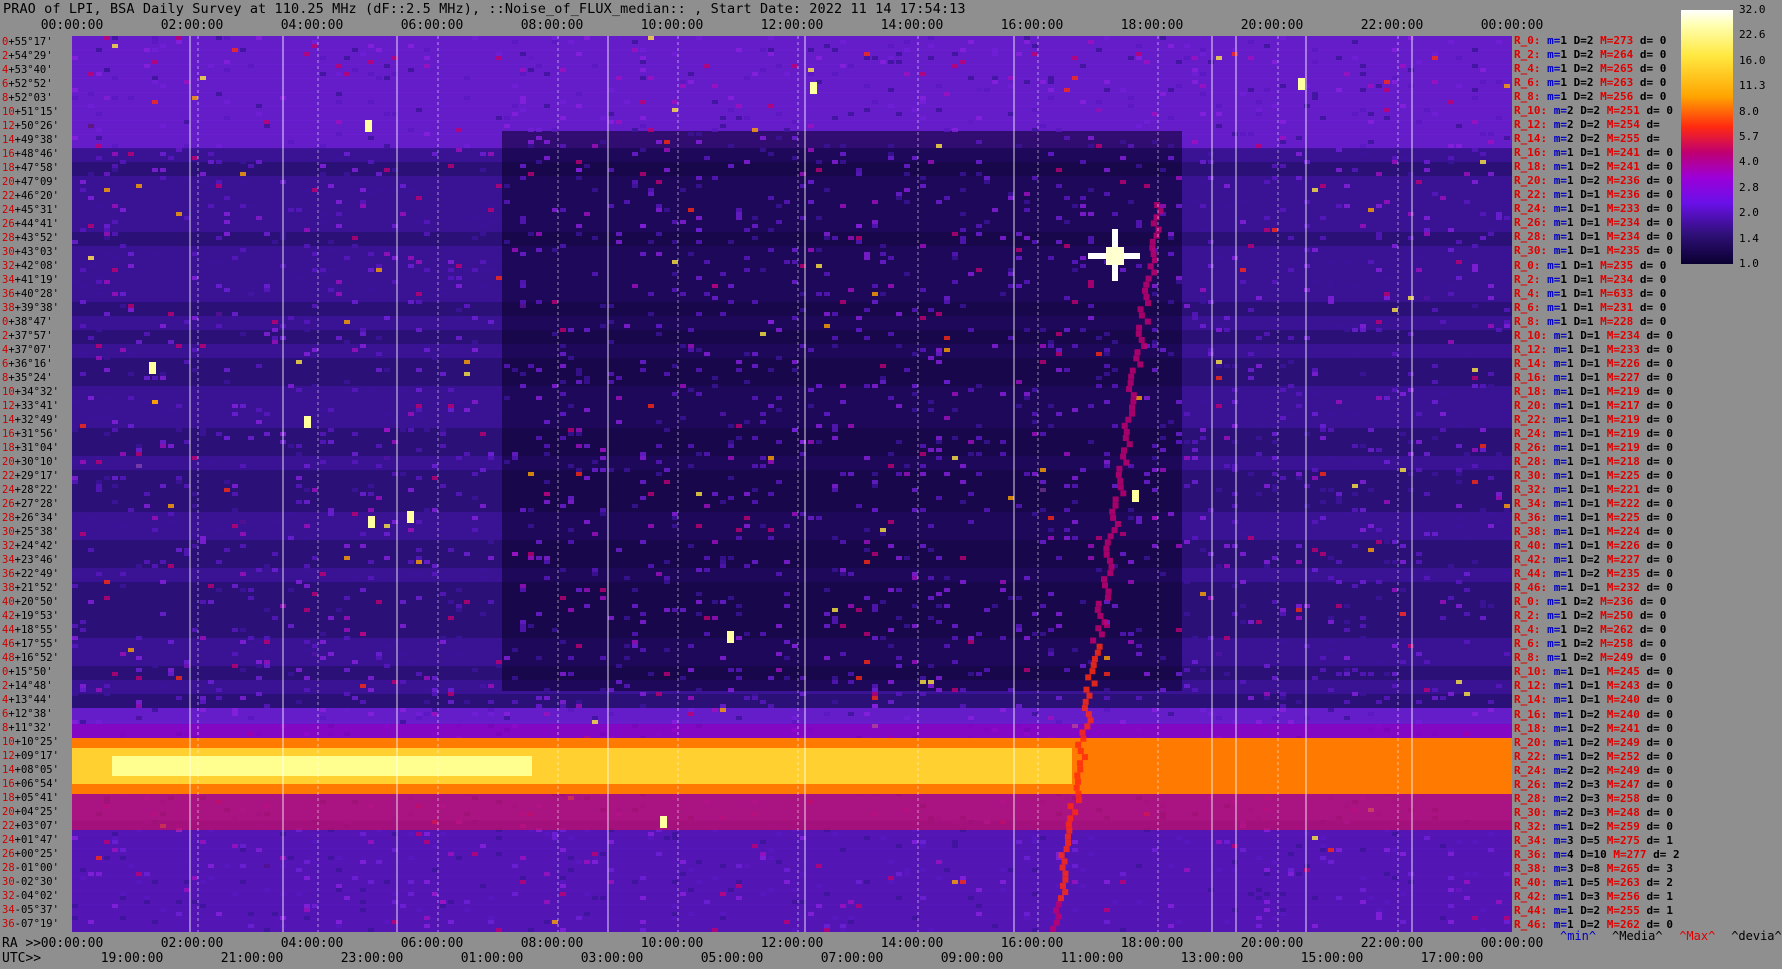 This screenshot has height=969, width=1782. Describe the element at coordinates (36, 196) in the screenshot. I see `dec-row-value: +46°20'` at that location.